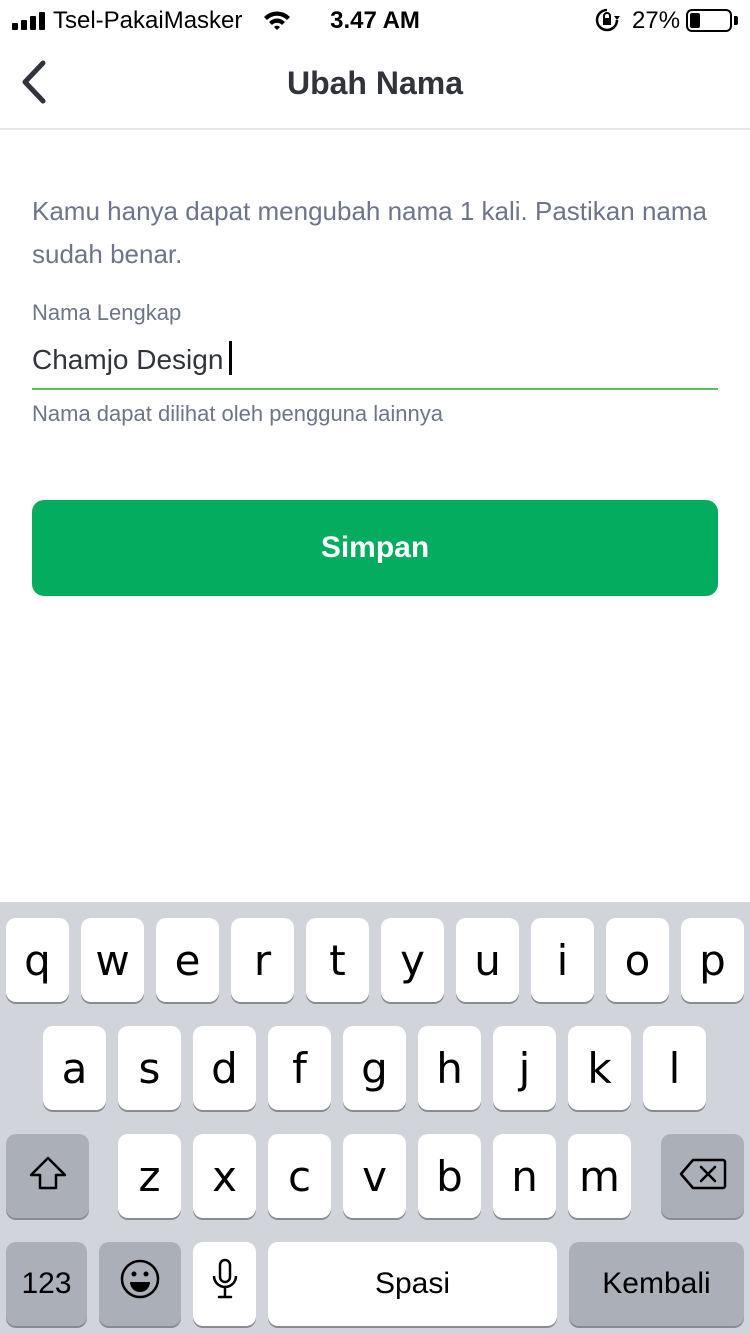 The width and height of the screenshot is (750, 1334). I want to click on save-button: Simpan, so click(375, 548).